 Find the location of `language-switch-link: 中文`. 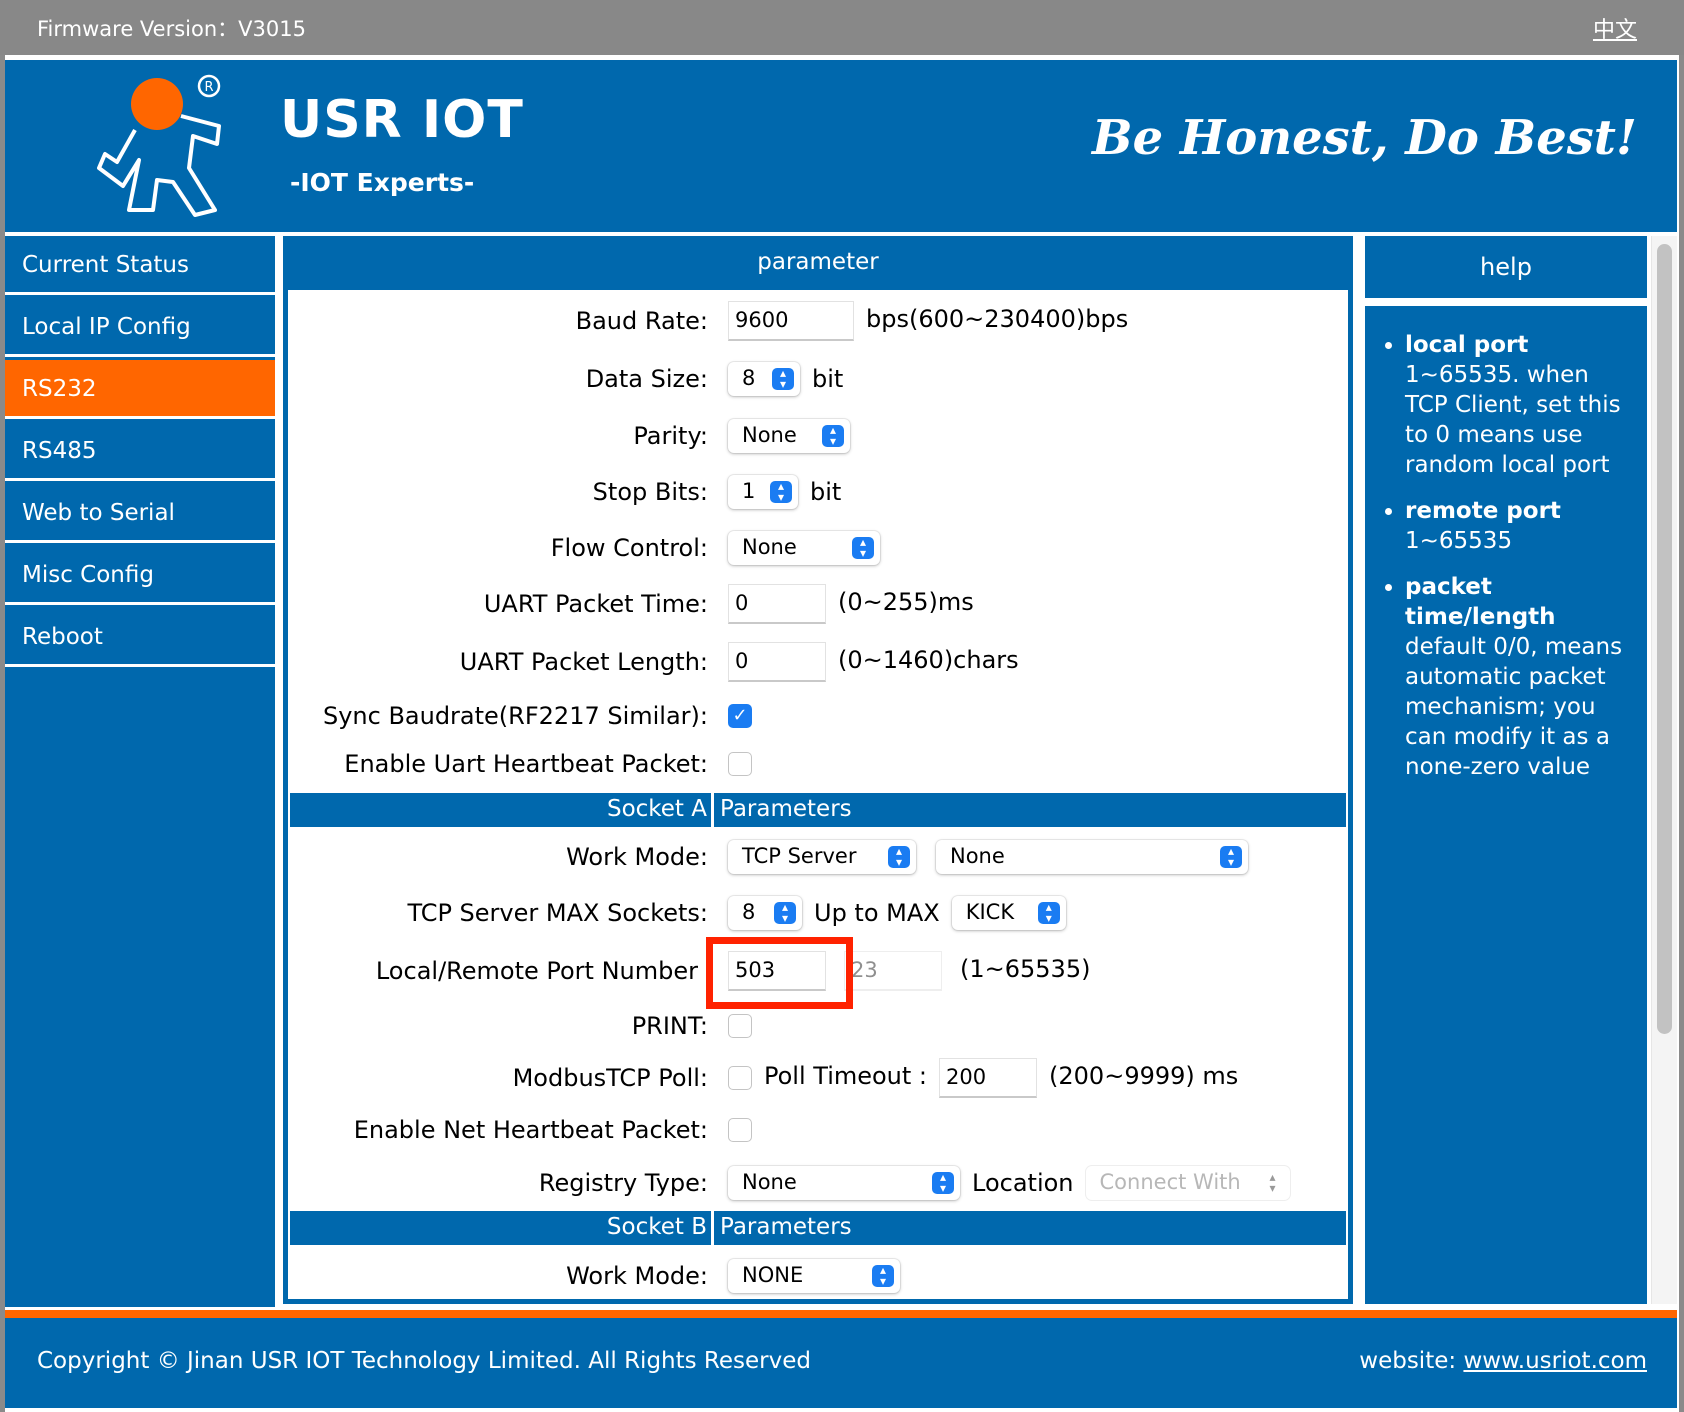

language-switch-link: 中文 is located at coordinates (1615, 28).